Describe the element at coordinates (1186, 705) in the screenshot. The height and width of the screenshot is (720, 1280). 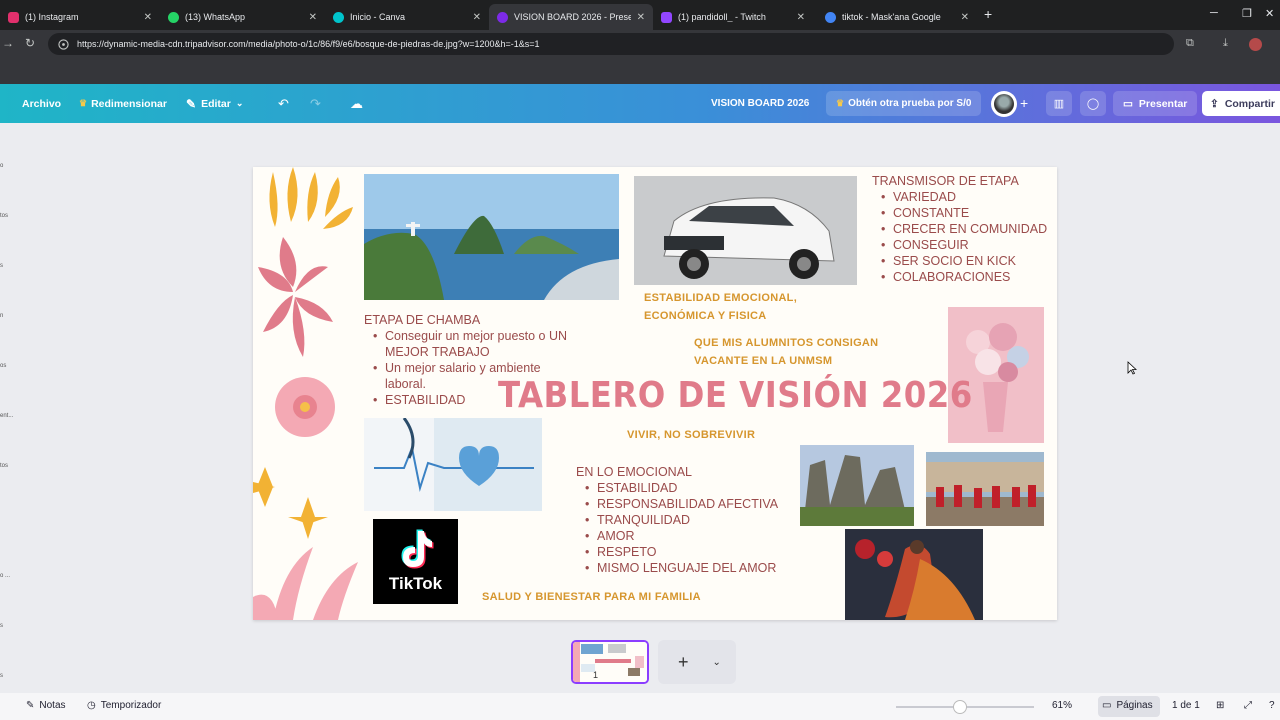
I see `page-count: 1 de 1` at that location.